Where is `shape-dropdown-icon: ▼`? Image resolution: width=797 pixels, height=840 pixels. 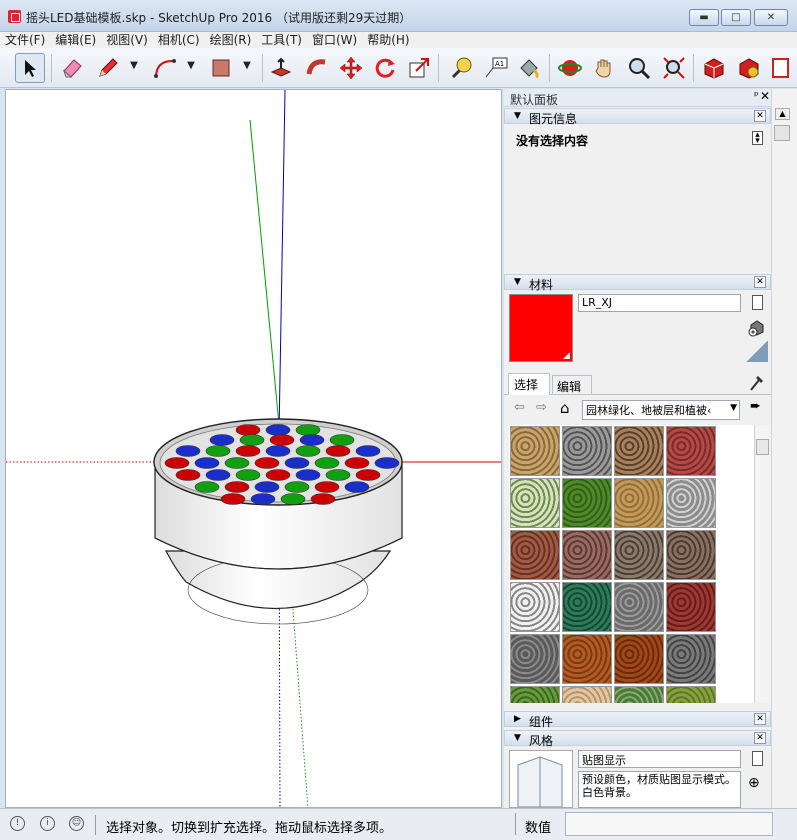 shape-dropdown-icon: ▼ is located at coordinates (247, 67).